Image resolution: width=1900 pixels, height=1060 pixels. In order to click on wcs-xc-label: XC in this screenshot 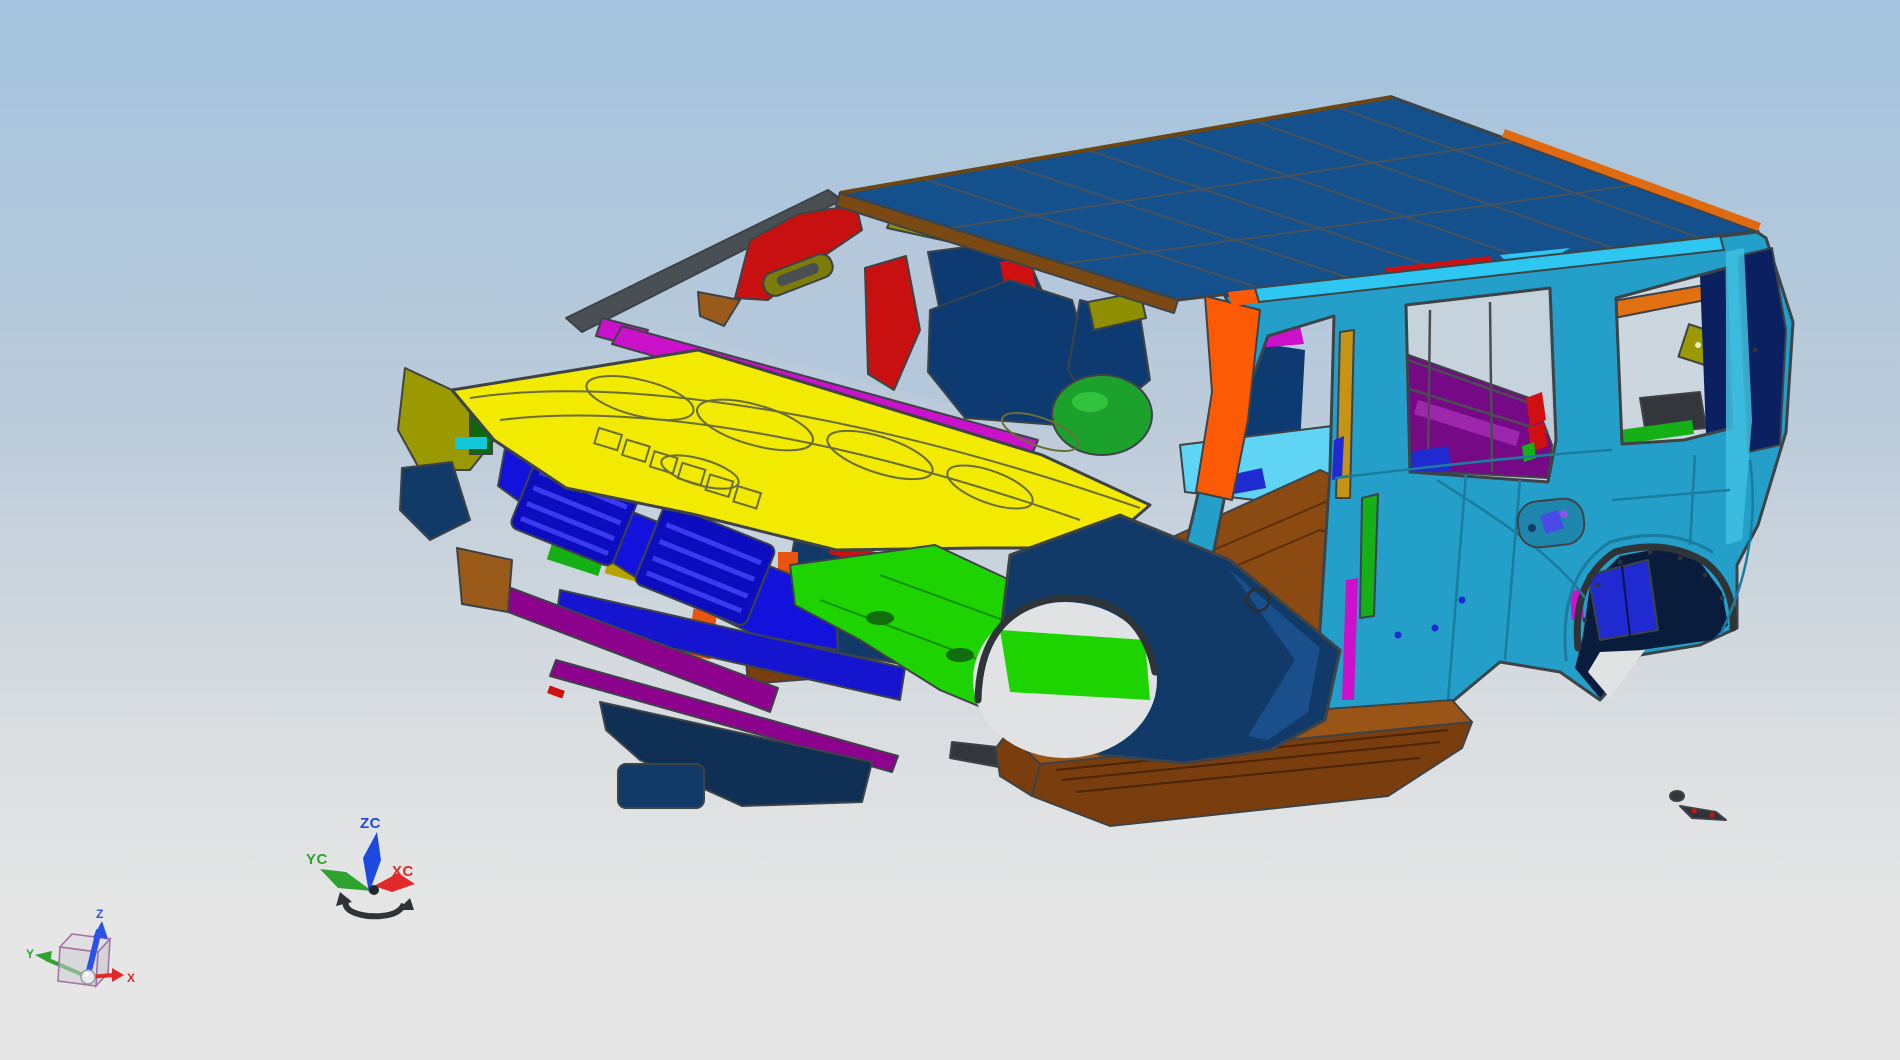, I will do `click(403, 871)`.